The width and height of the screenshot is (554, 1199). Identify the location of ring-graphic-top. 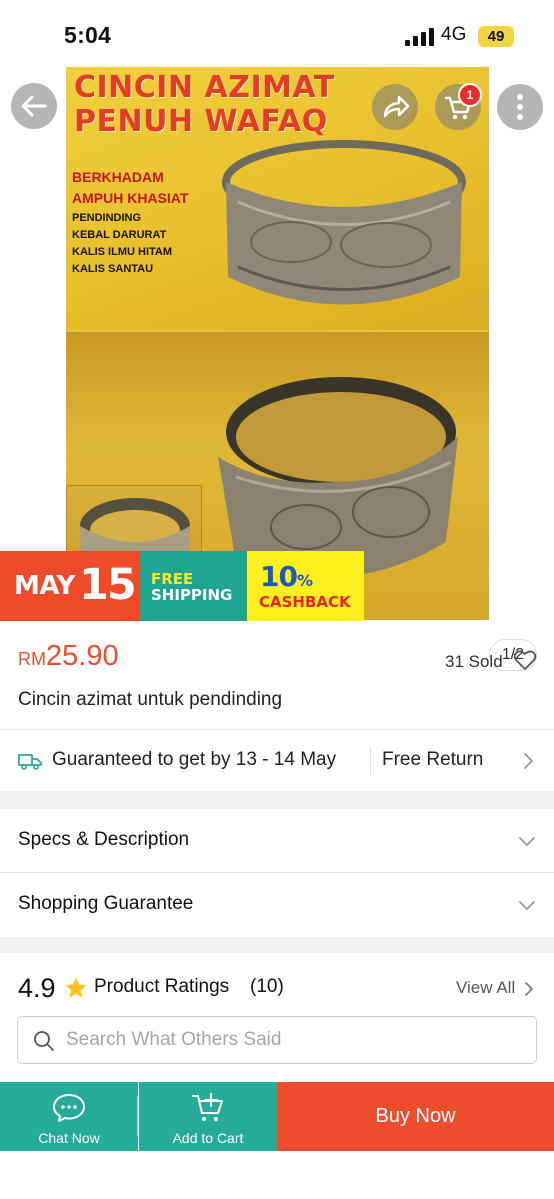
(344, 222).